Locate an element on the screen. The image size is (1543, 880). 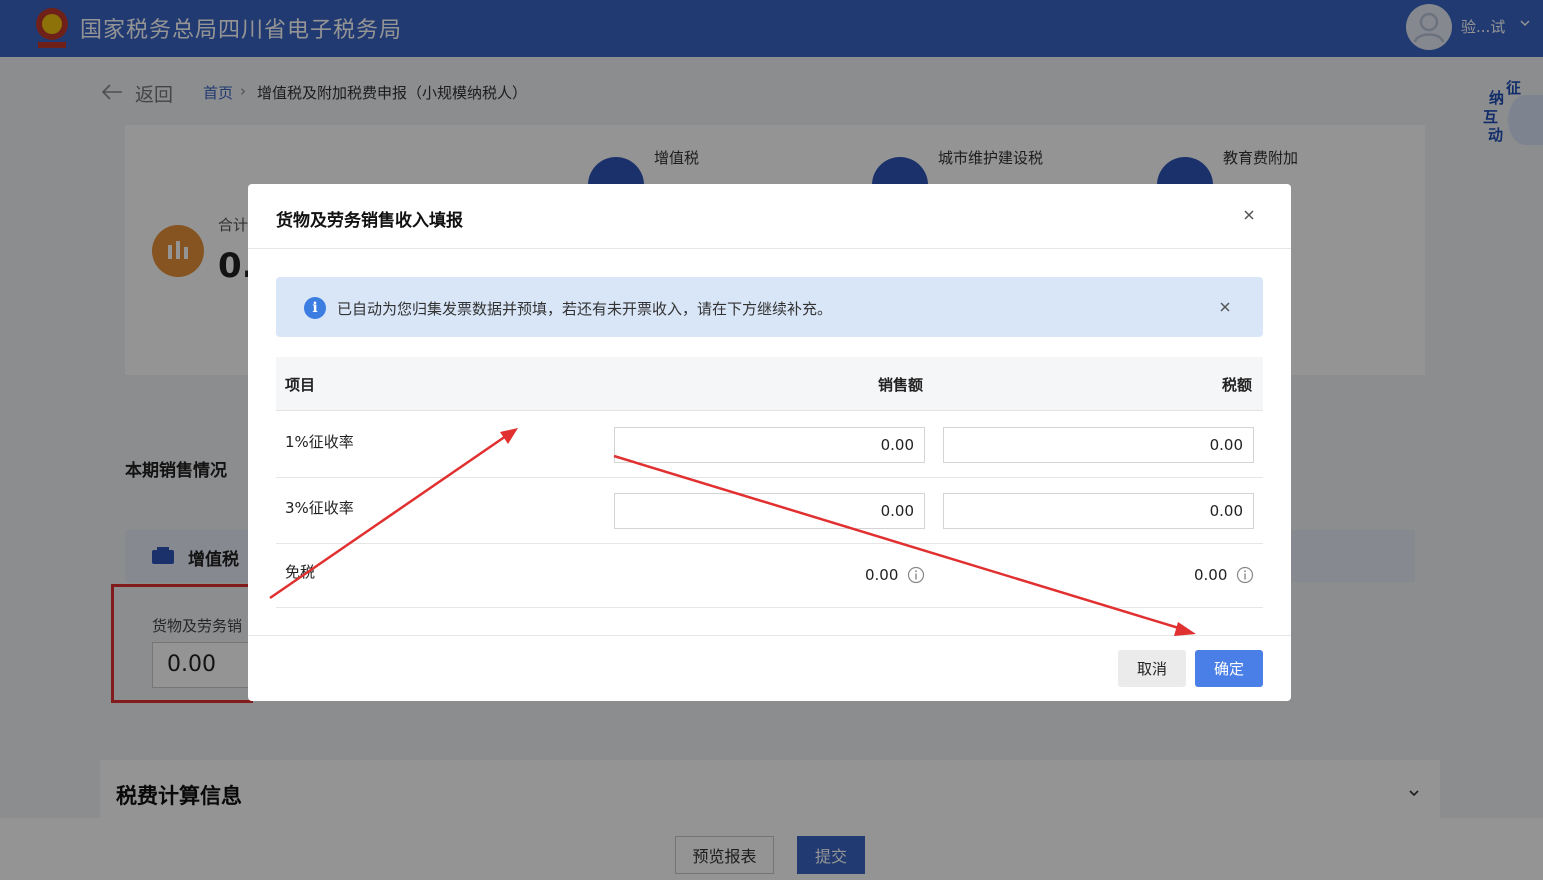
column-header-sales: 销售额 is located at coordinates (901, 385).